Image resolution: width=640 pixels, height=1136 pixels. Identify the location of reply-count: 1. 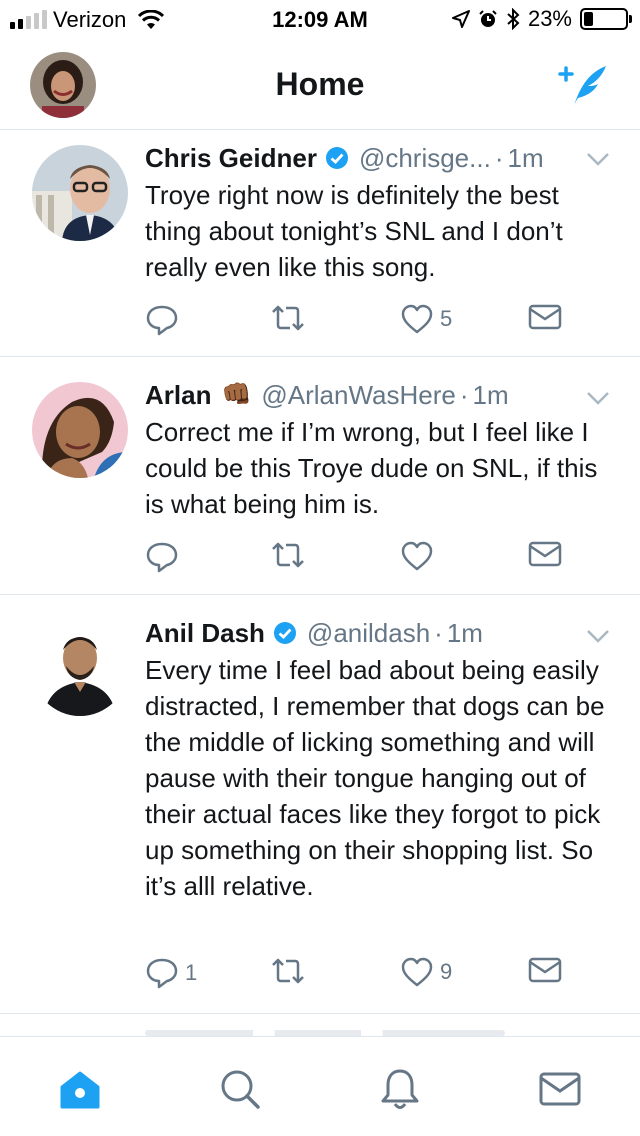
(191, 972).